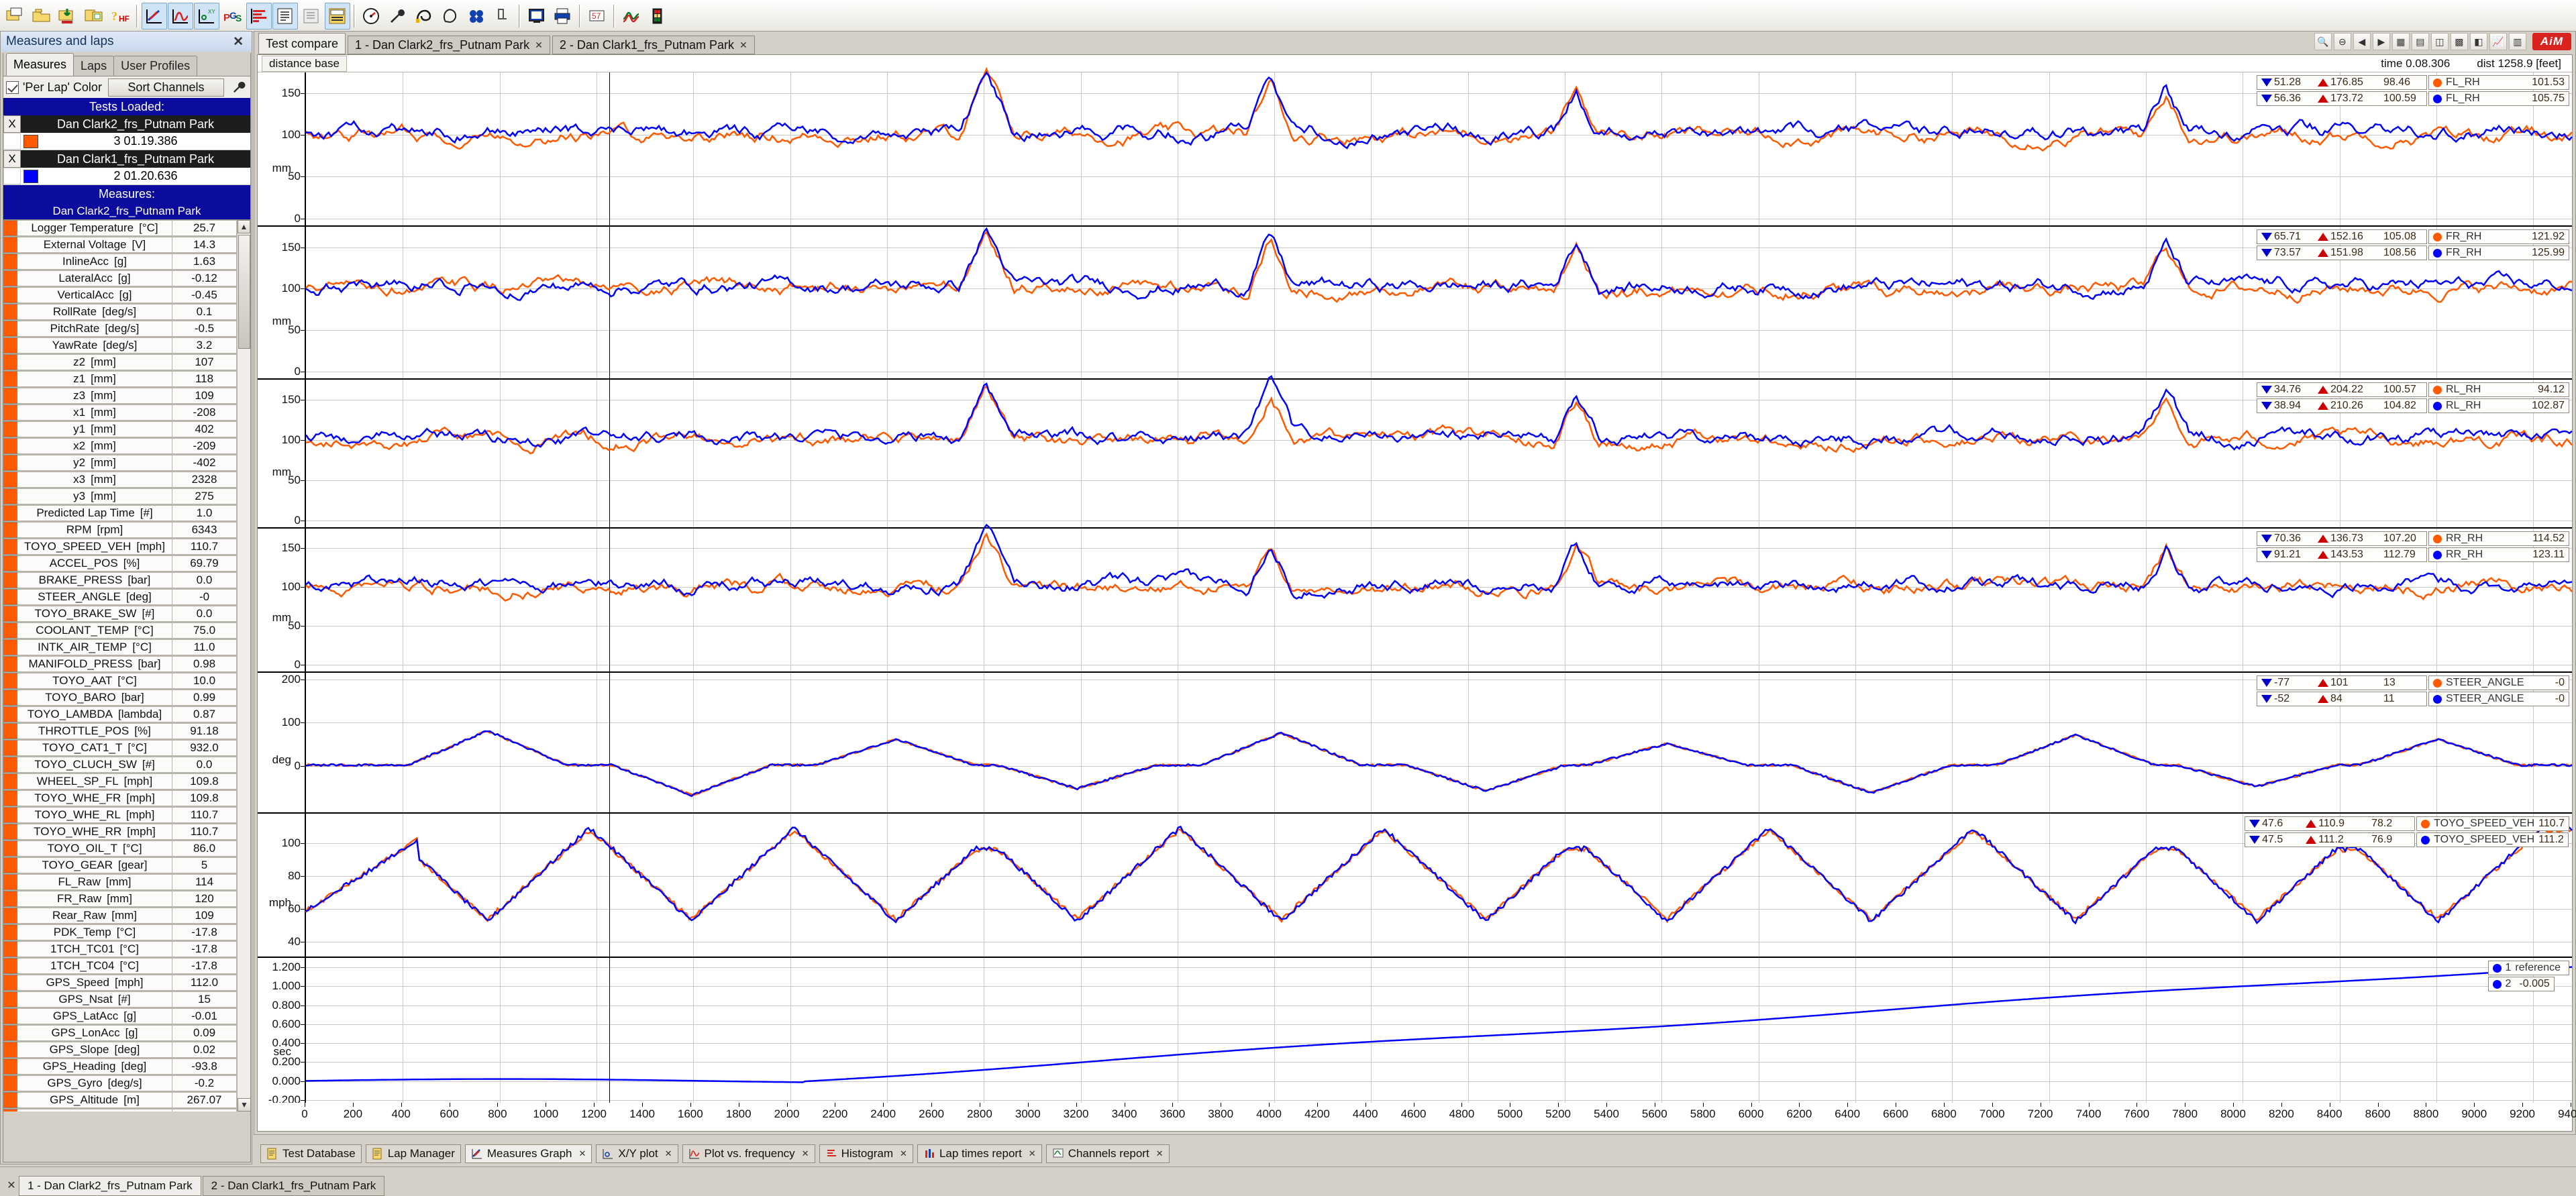 The height and width of the screenshot is (1196, 2576). I want to click on channel-row: YawRate [deg/s] 3.2, so click(120, 345).